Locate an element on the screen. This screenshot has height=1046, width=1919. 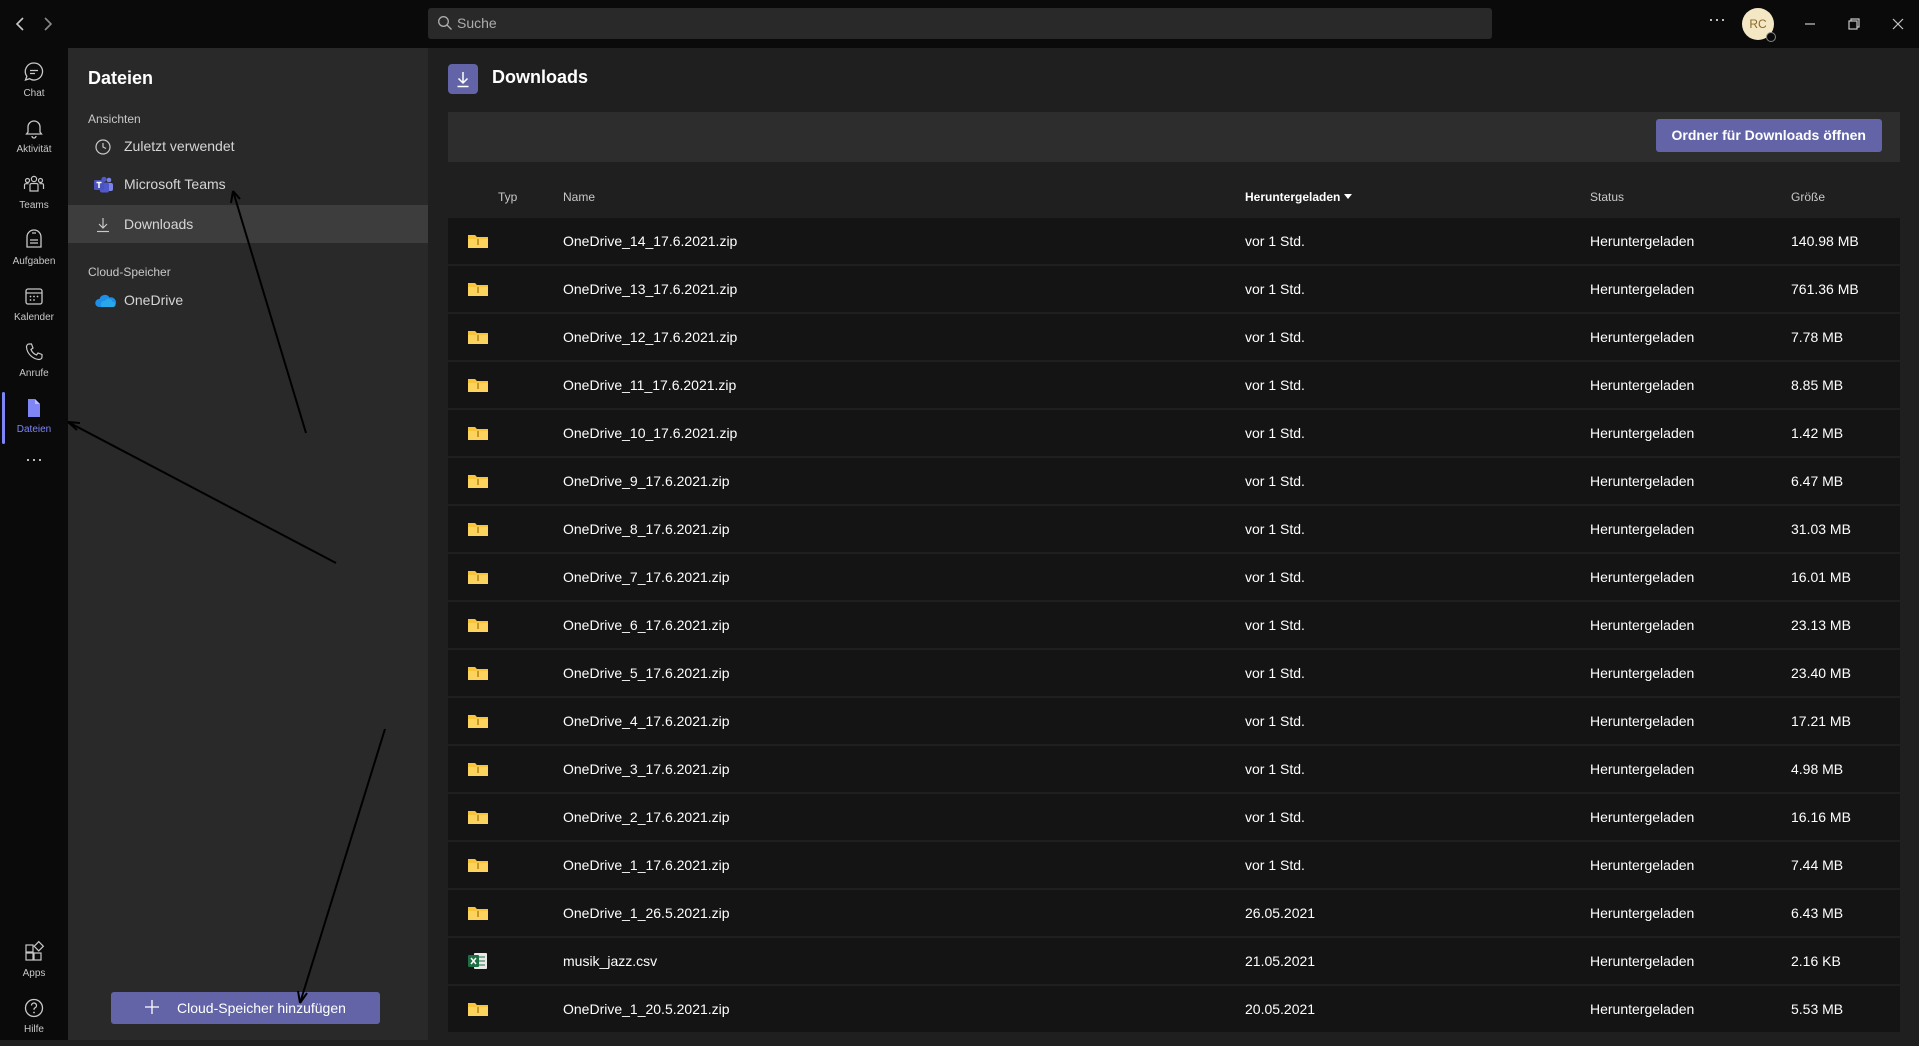
appbar-label: Aktivität is located at coordinates (34, 149).